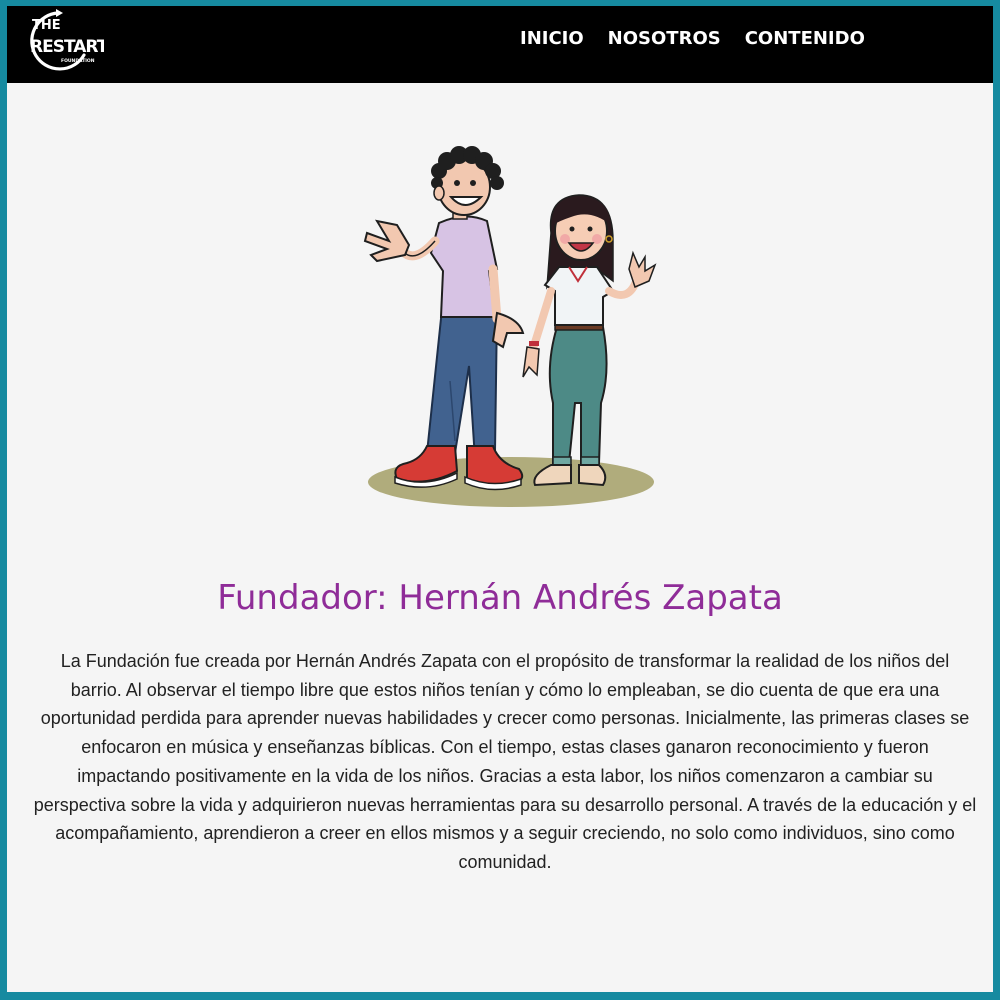 This screenshot has height=1000, width=1000. What do you see at coordinates (805, 38) in the screenshot?
I see `nav-item-contenido: CONTENIDO` at bounding box center [805, 38].